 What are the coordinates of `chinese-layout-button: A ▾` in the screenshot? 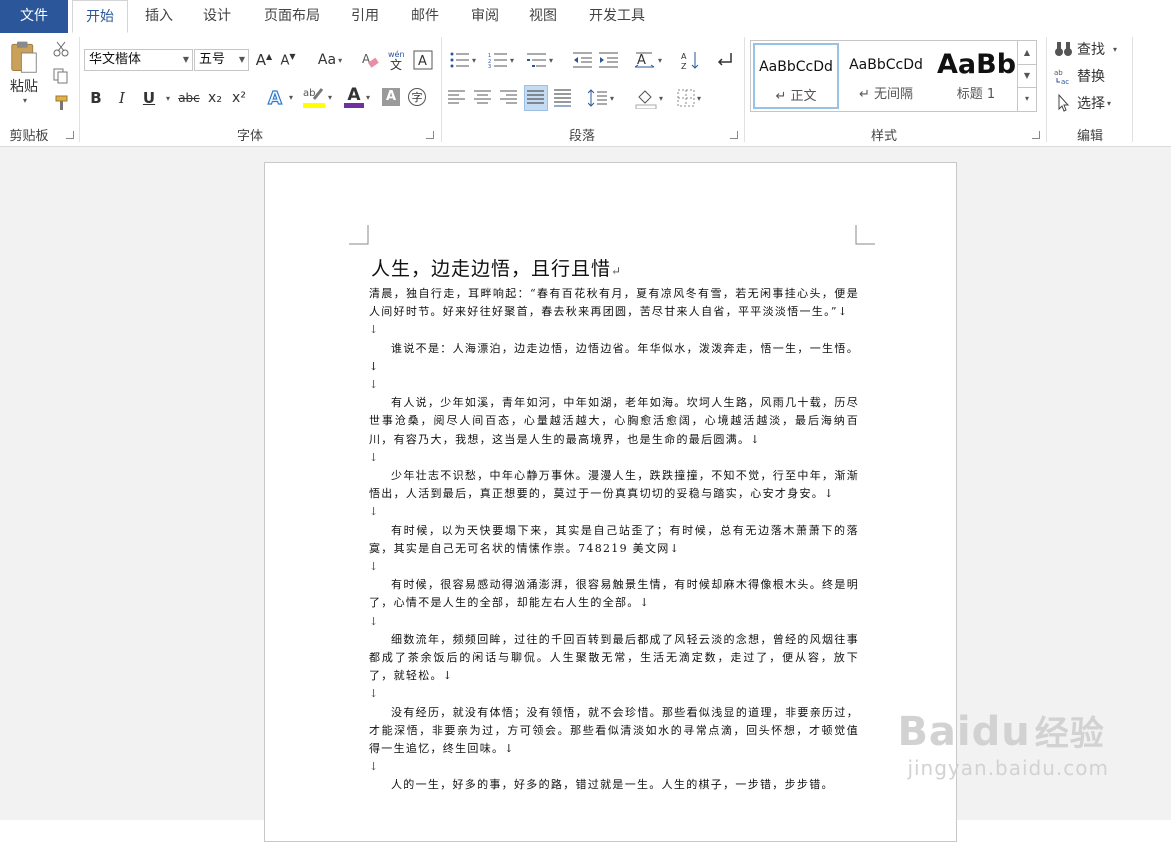 It's located at (648, 60).